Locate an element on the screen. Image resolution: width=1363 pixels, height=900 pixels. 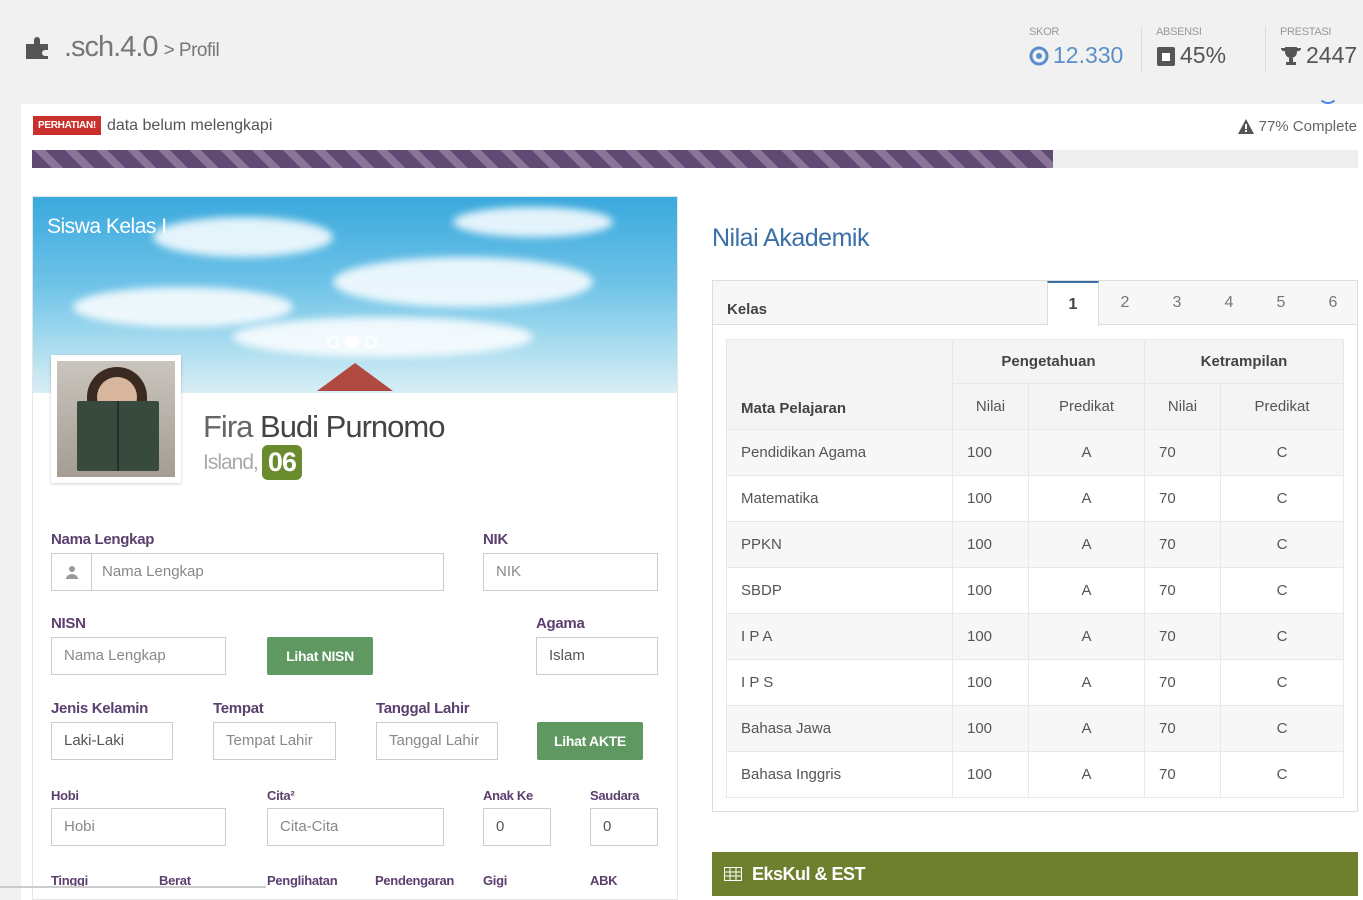
student-name: Fira Budi Purnomo is located at coordinates (324, 427).